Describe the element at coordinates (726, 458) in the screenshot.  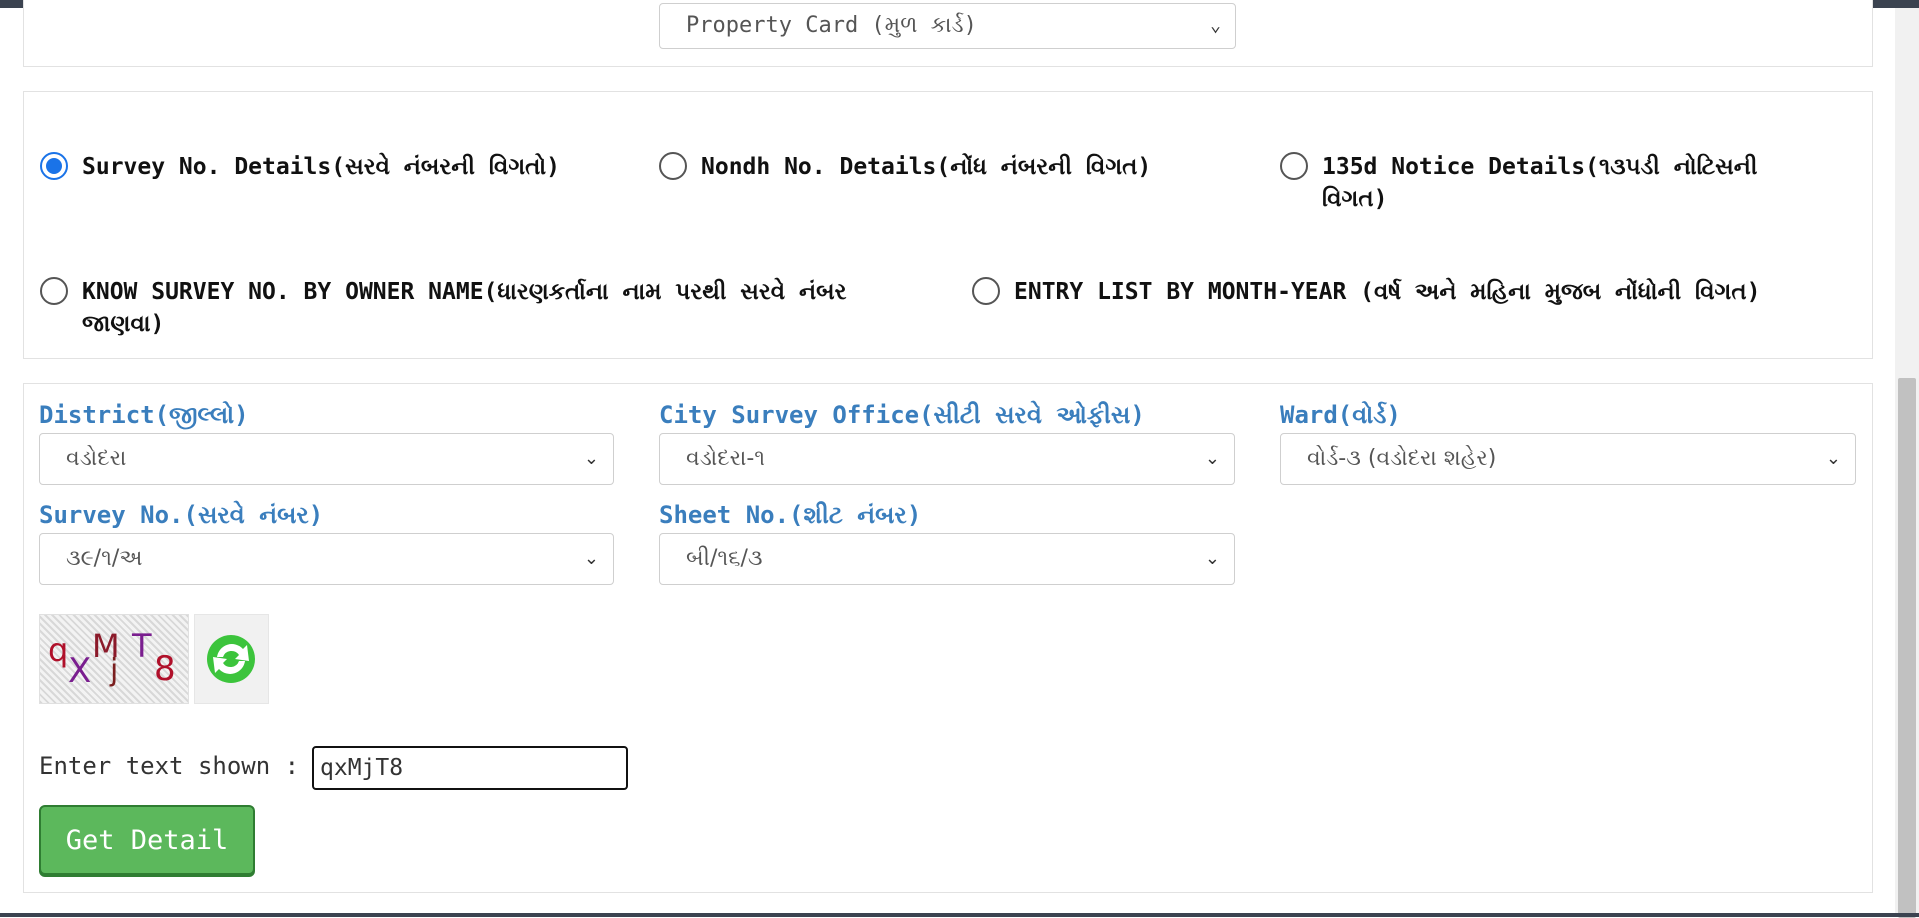
I see `city-survey-office-value: વડોદરા-૧` at that location.